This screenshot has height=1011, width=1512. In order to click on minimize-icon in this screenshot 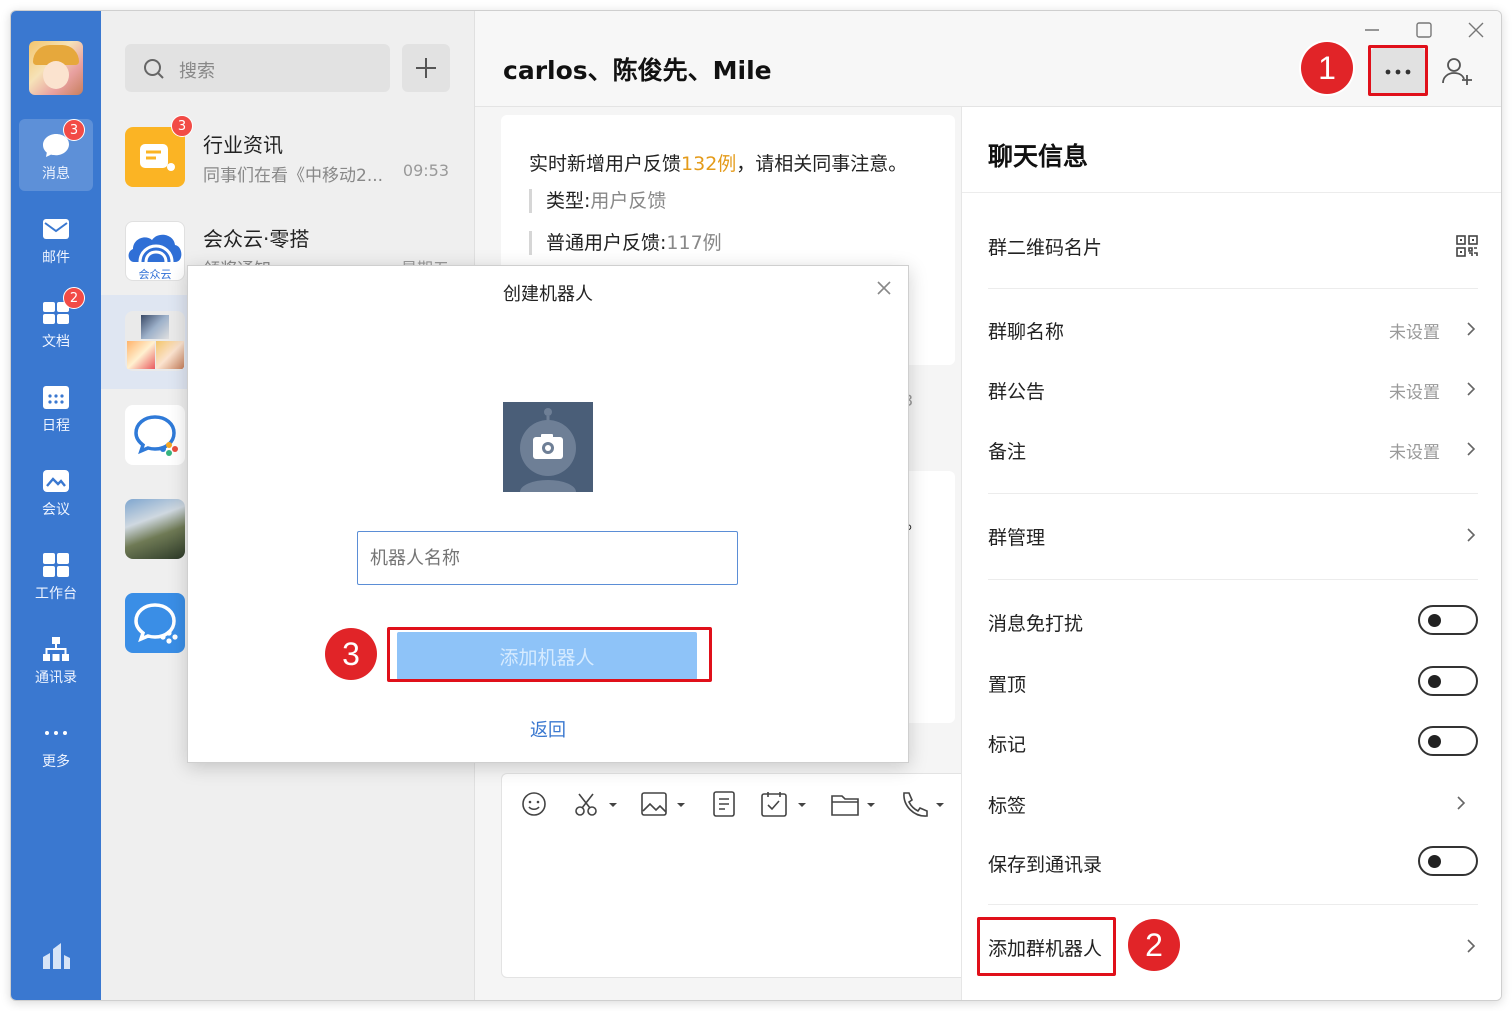, I will do `click(1372, 30)`.